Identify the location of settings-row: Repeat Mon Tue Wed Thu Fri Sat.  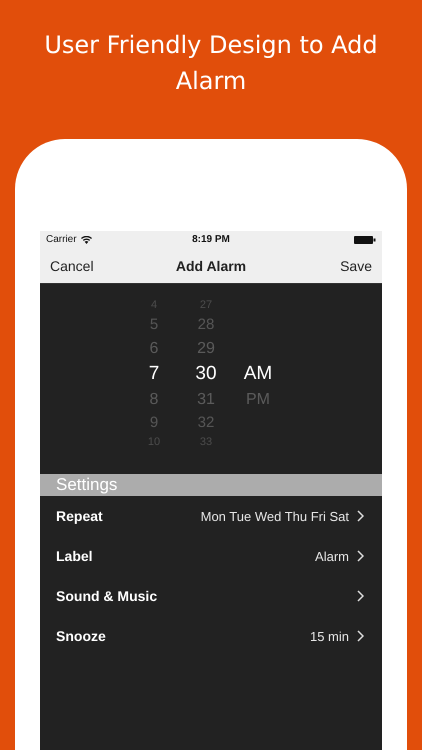
(211, 516).